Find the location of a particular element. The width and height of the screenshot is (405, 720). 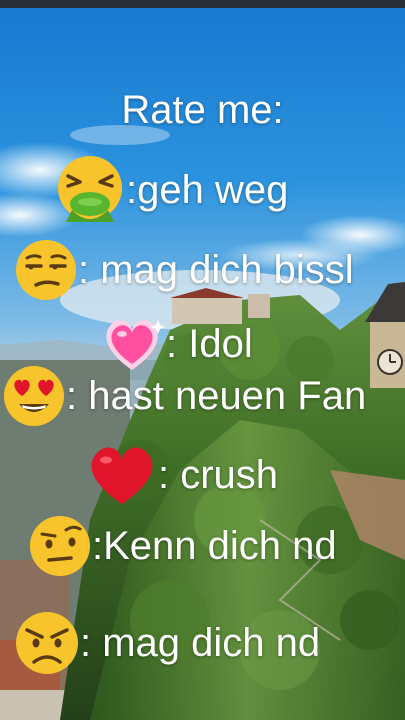

rating-row: : mag dich nd is located at coordinates (167, 643).